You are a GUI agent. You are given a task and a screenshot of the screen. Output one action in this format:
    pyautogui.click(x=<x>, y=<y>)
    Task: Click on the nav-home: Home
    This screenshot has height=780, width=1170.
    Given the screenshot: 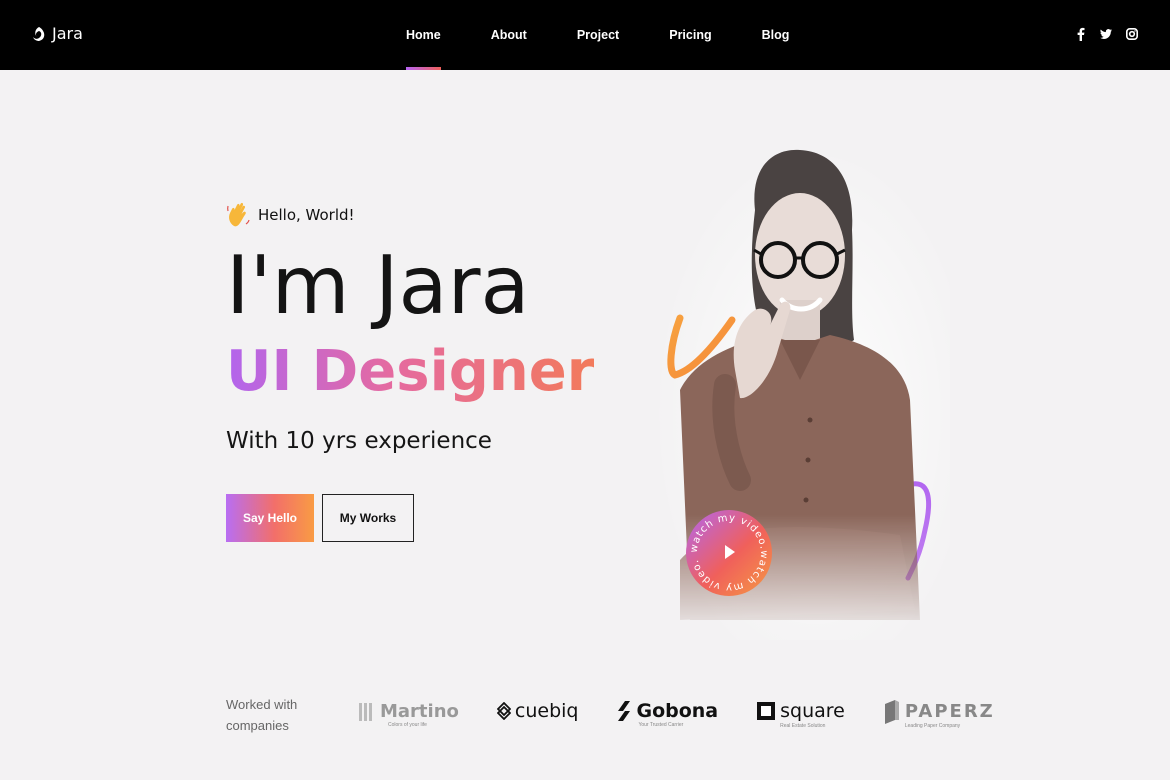 What is the action you would take?
    pyautogui.click(x=423, y=35)
    